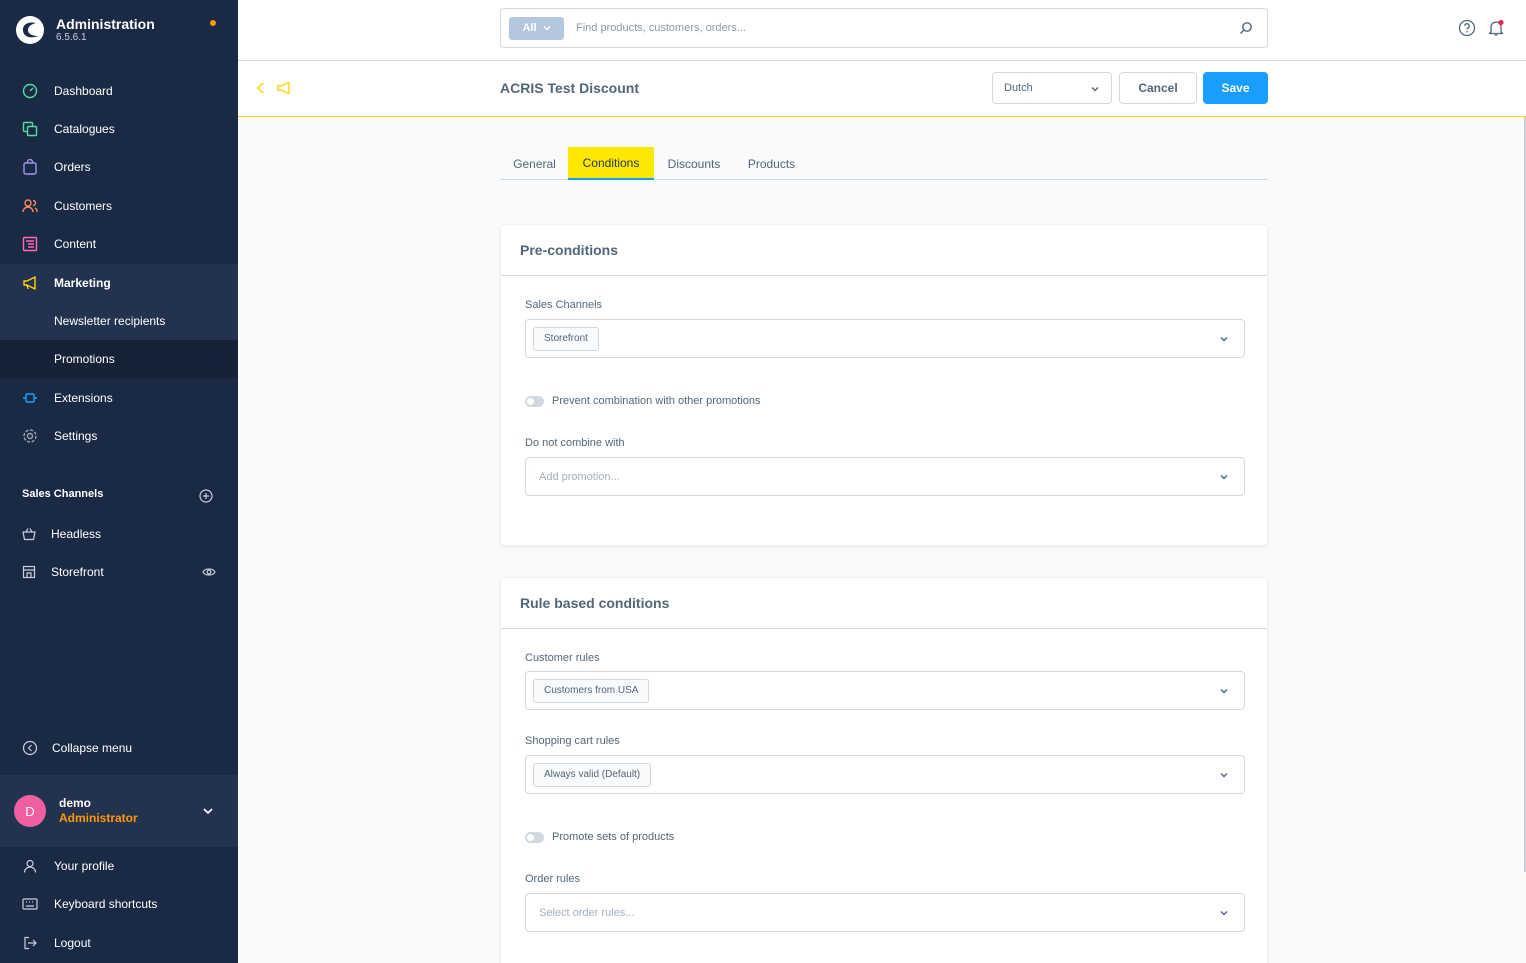 The image size is (1526, 963). Describe the element at coordinates (84, 866) in the screenshot. I see `your-profile-label: Your profile` at that location.